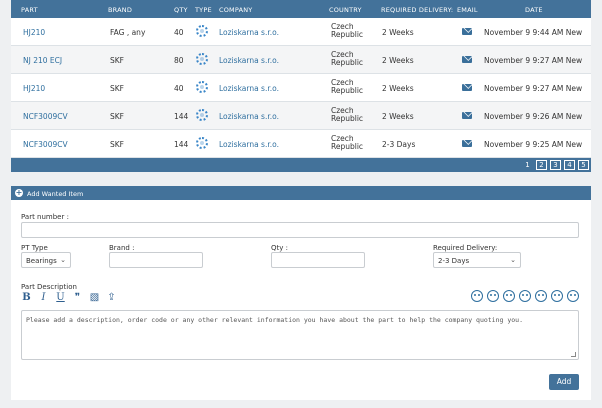 This screenshot has height=408, width=602. Describe the element at coordinates (29, 10) in the screenshot. I see `col-part: PART` at that location.